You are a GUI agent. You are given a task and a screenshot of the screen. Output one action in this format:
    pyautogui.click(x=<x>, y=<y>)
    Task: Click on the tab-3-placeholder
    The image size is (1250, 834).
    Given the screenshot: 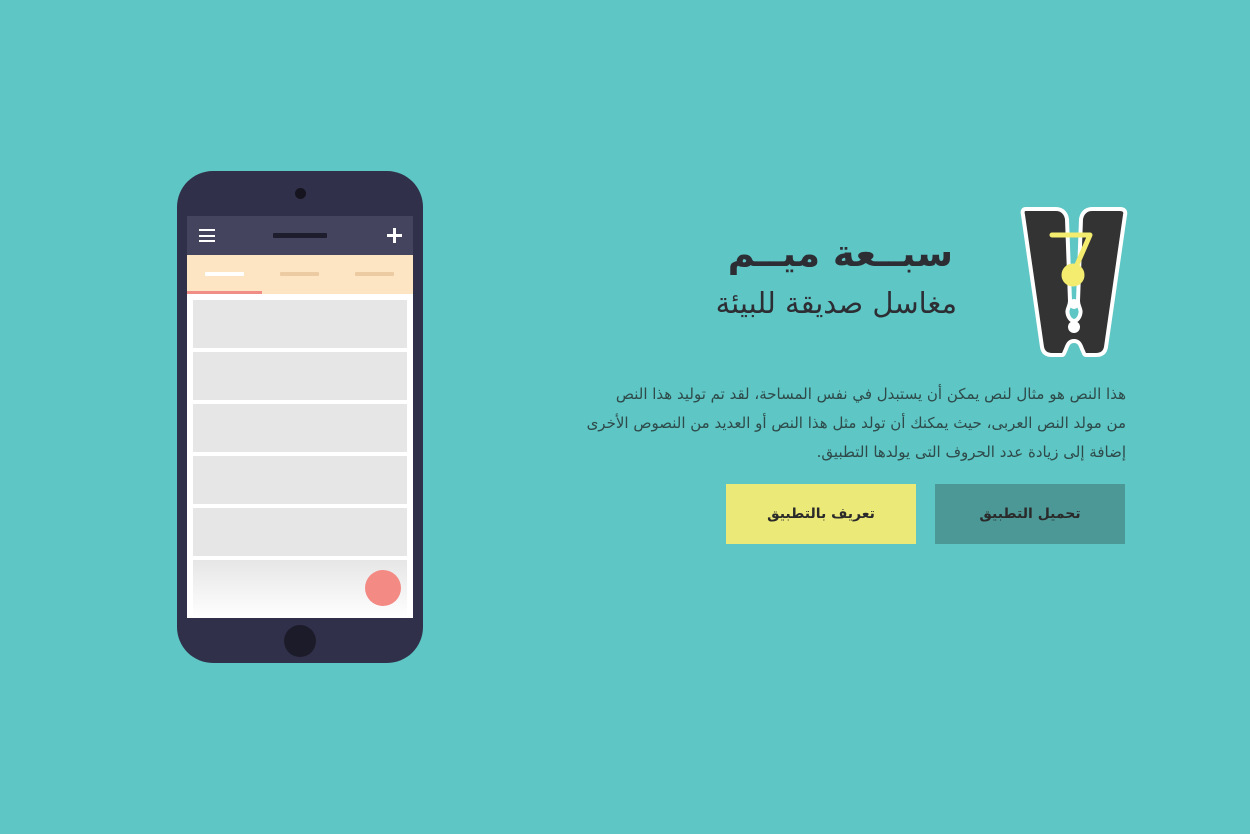 What is the action you would take?
    pyautogui.click(x=374, y=274)
    